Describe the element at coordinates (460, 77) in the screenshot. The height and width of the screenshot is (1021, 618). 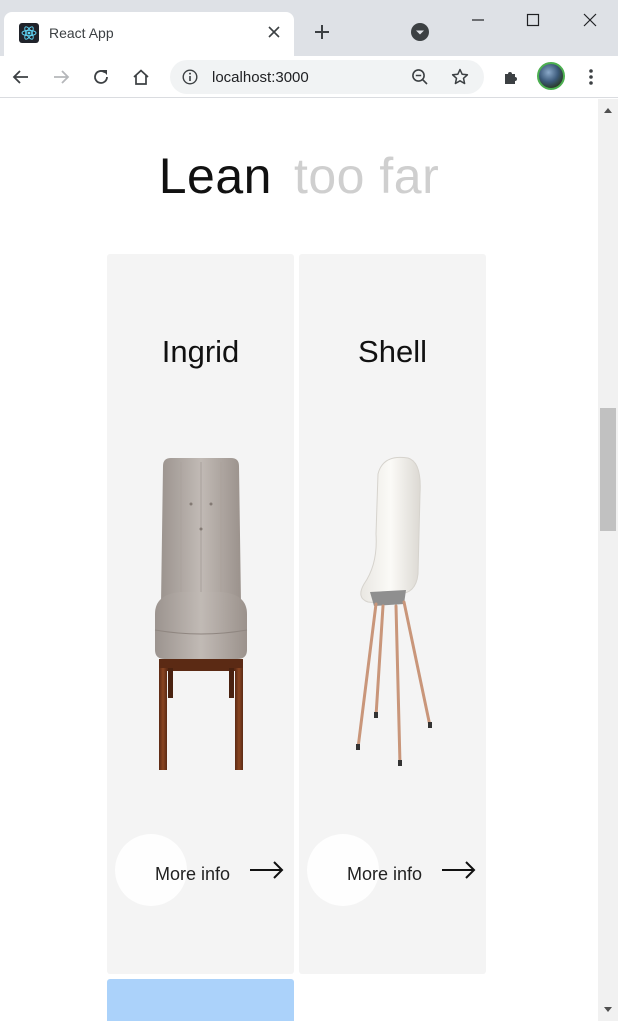
I see `star-icon` at that location.